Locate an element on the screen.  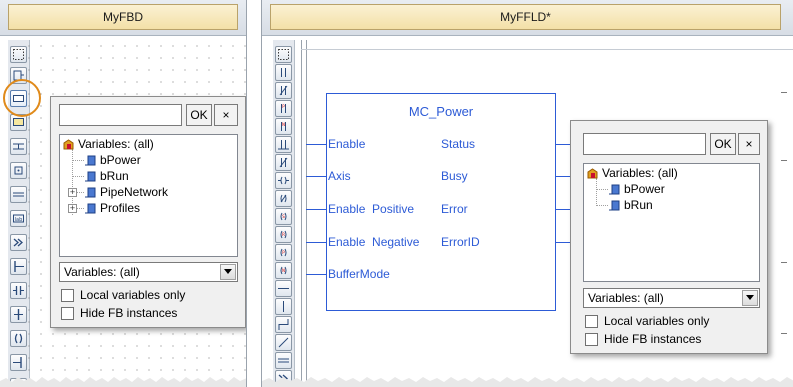
tree-item-label: PipeNetwork is located at coordinates (134, 192).